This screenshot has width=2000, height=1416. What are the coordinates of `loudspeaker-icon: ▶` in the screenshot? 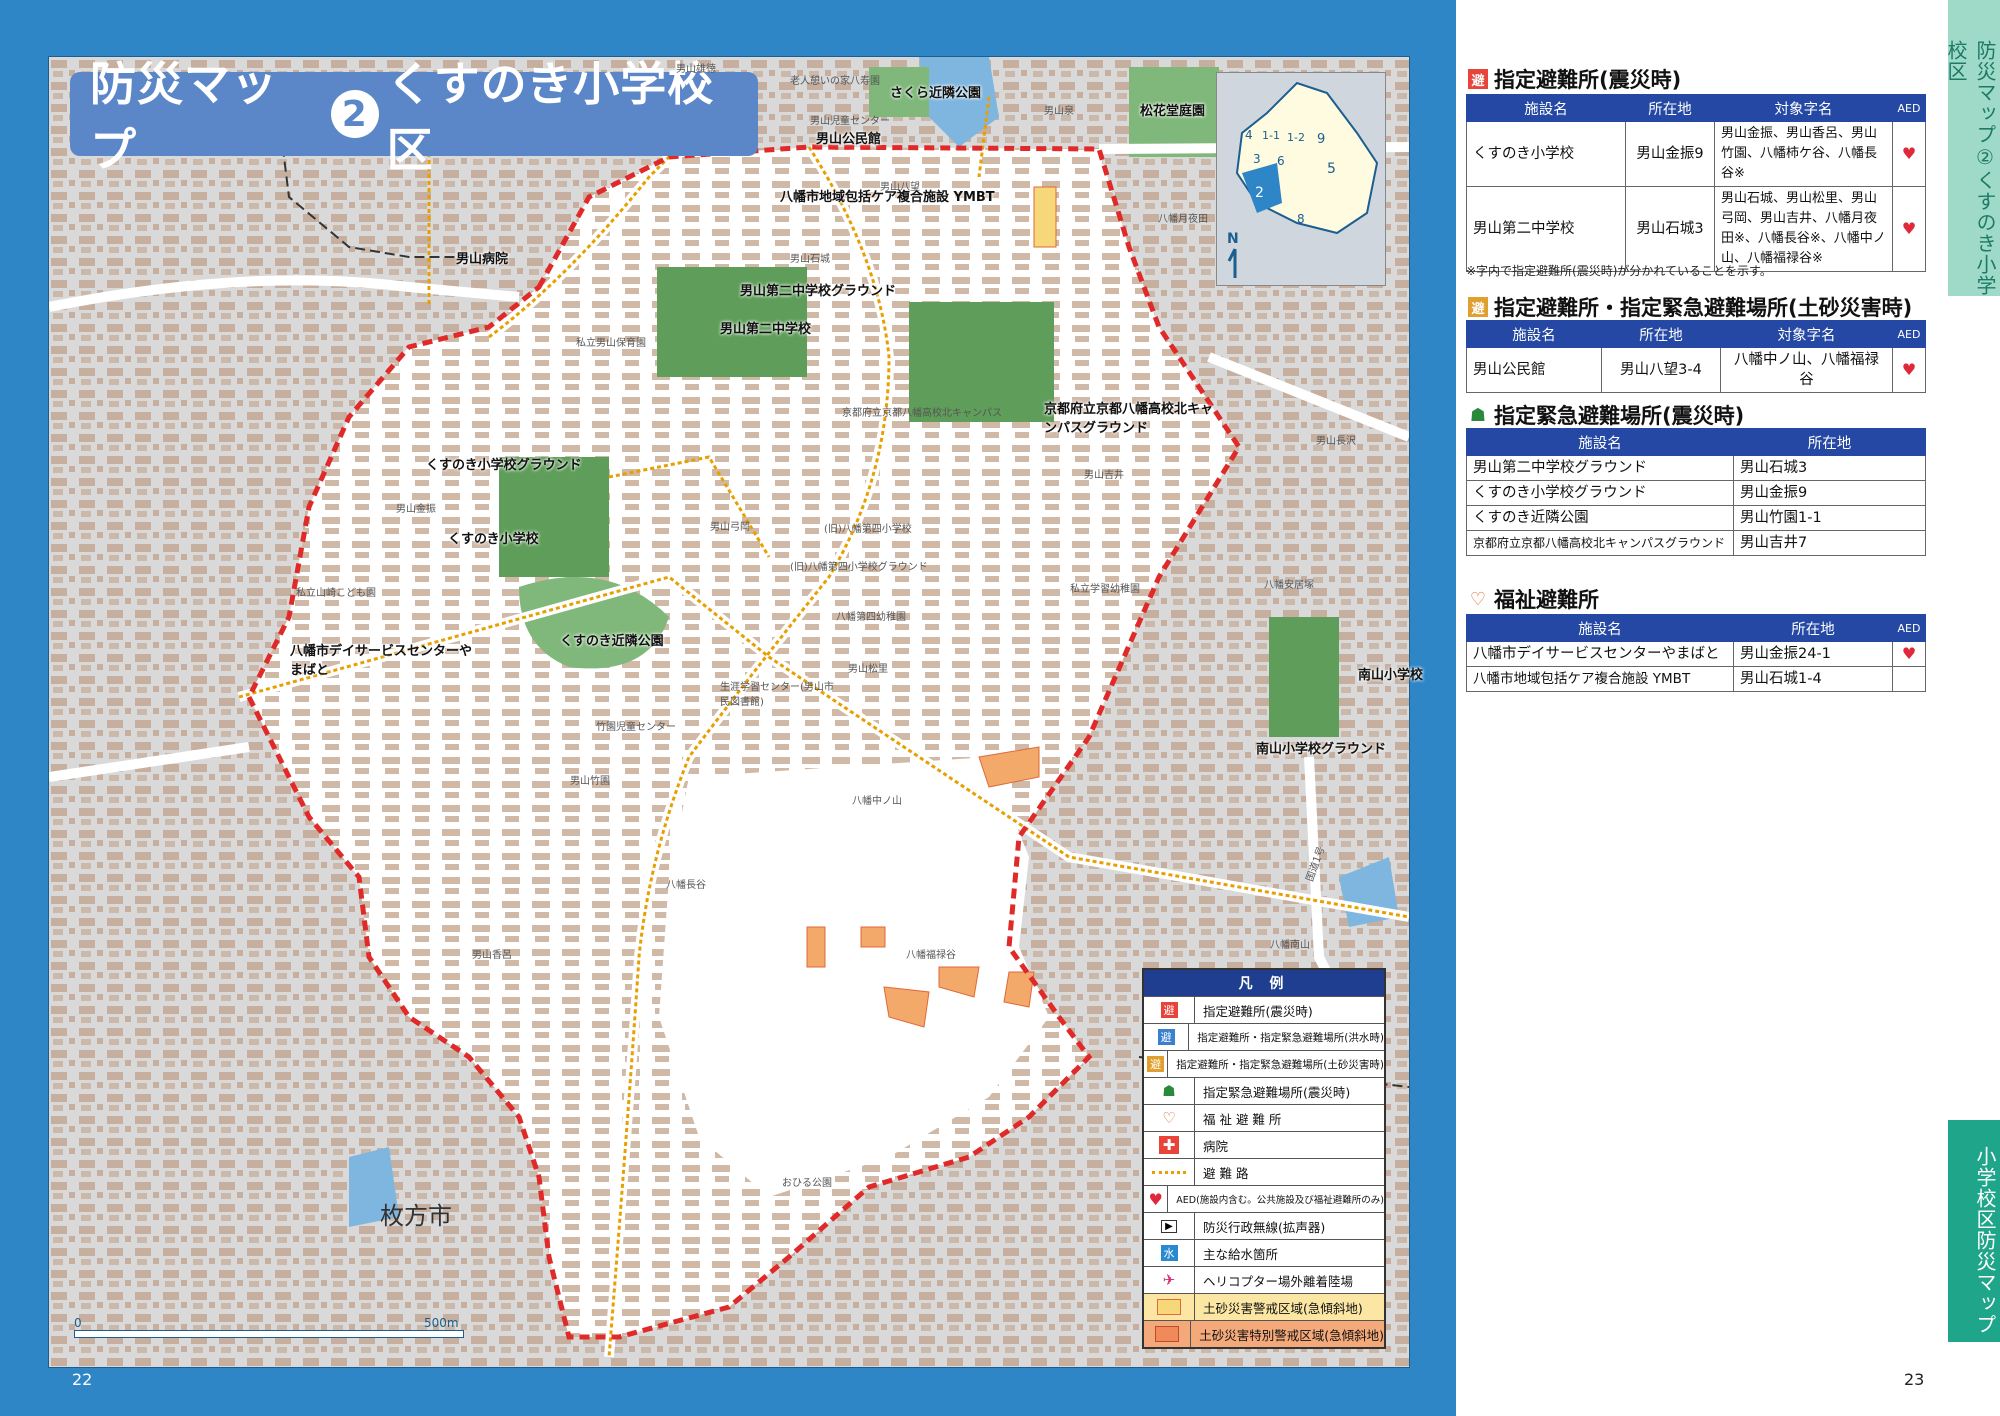 It's located at (1169, 1226).